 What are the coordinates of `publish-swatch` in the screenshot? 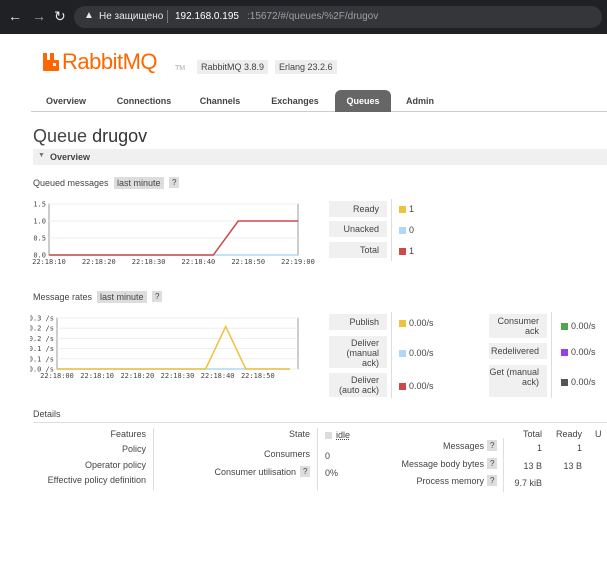 It's located at (402, 323).